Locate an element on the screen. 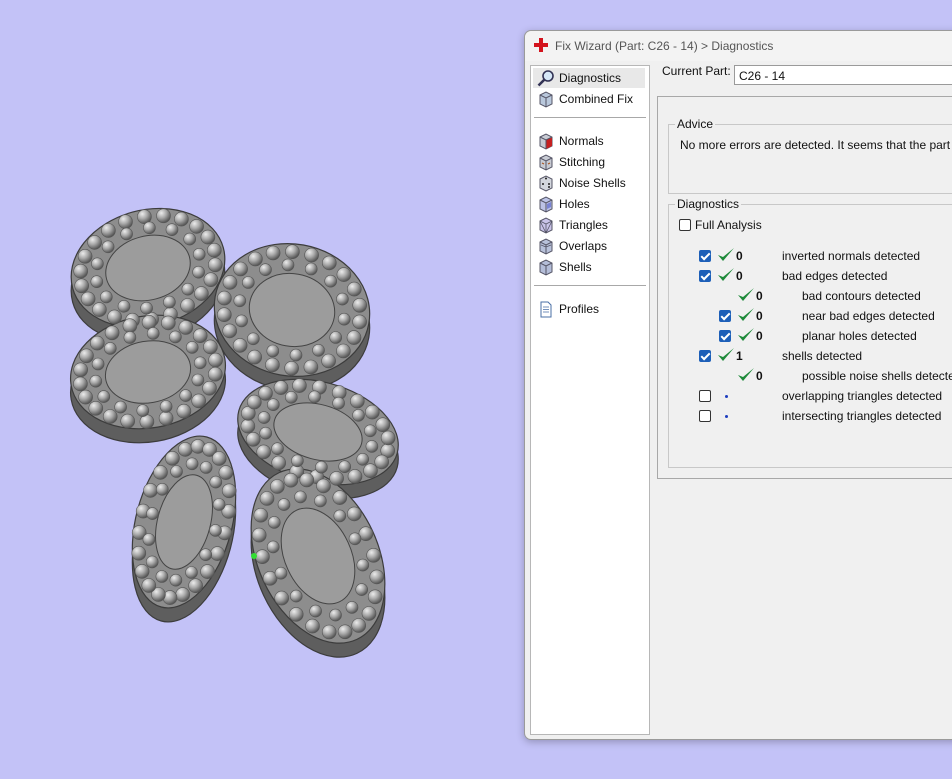  holes-cube-icon is located at coordinates (546, 204).